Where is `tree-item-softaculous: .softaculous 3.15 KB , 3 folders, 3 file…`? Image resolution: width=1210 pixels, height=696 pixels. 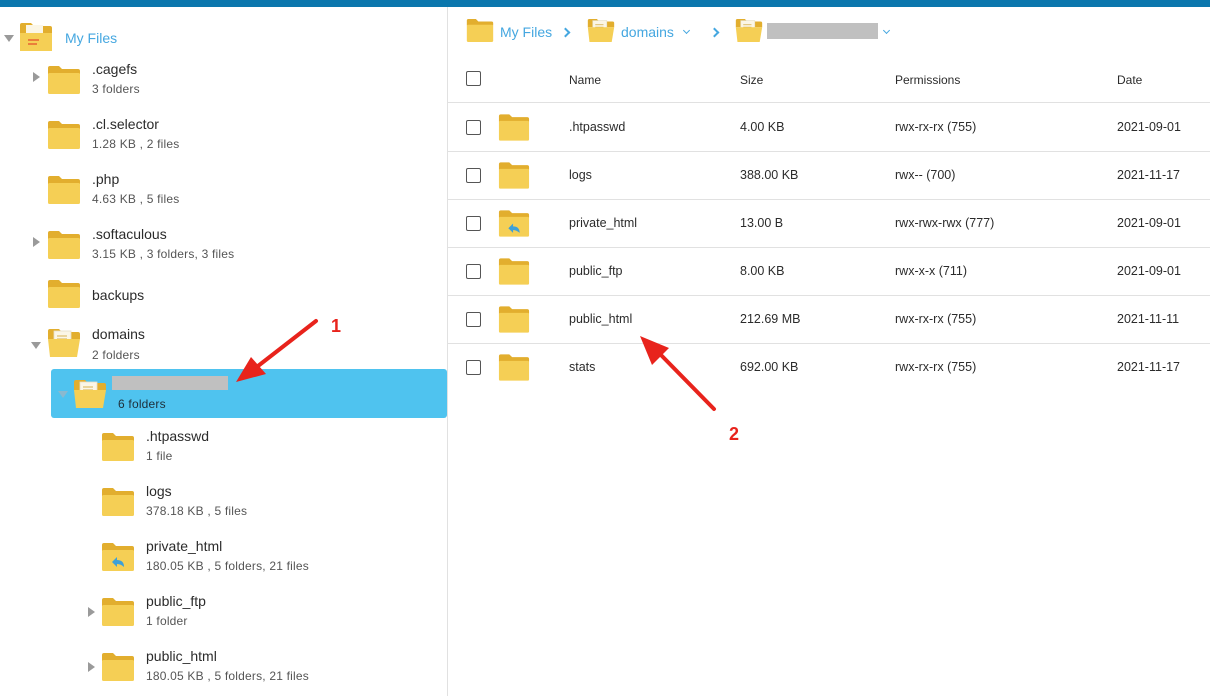 tree-item-softaculous: .softaculous 3.15 KB , 3 folders, 3 file… is located at coordinates (223, 246).